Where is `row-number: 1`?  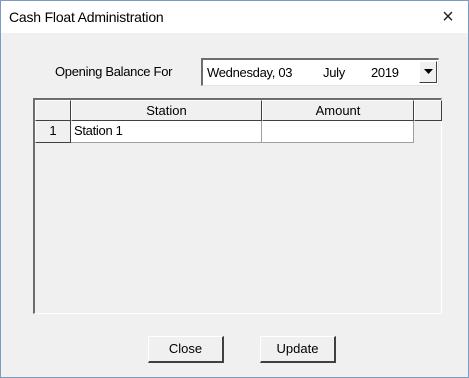
row-number: 1 is located at coordinates (53, 132).